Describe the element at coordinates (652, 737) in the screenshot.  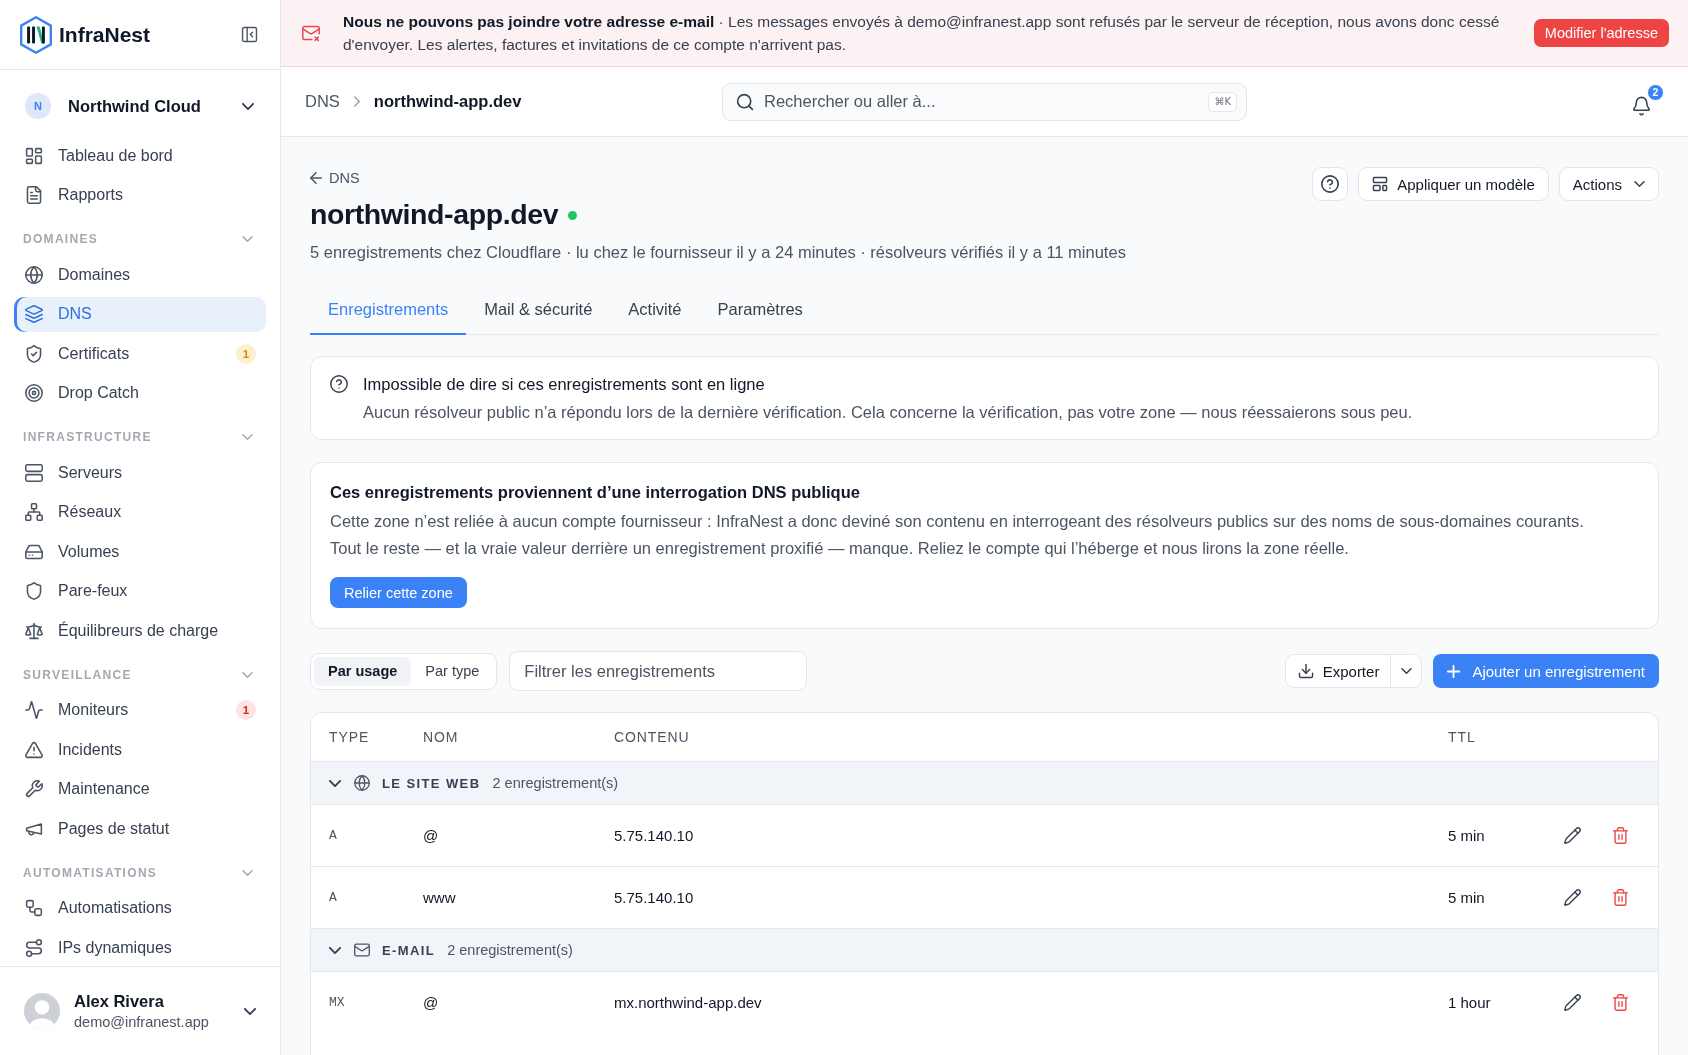
I see `column-header: CONTENU` at that location.